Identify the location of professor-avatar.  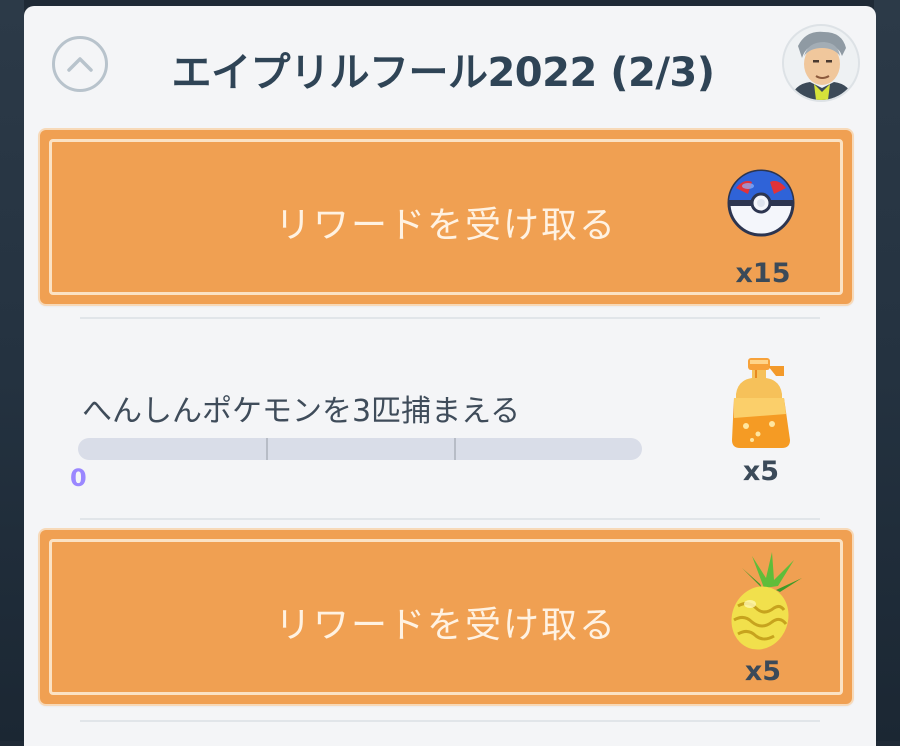
(821, 63).